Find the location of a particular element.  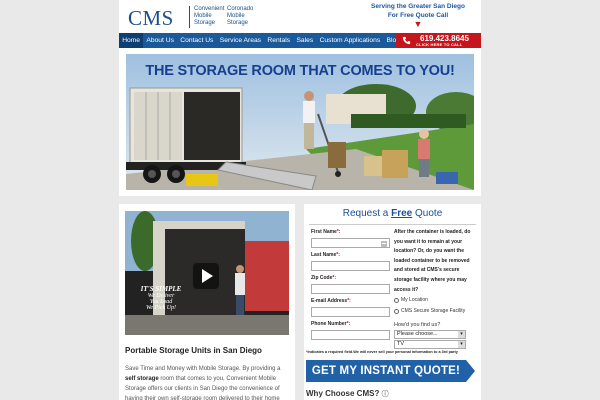

contact-card-icon is located at coordinates (384, 243).